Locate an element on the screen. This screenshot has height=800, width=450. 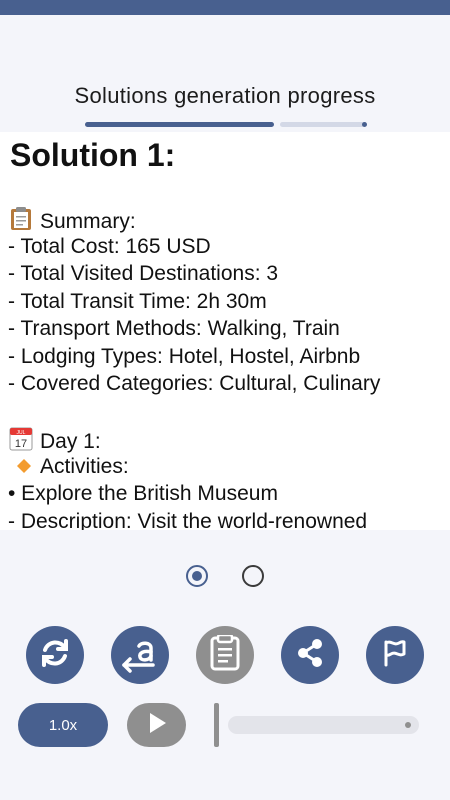
summary-line: - Lodging Types: Hotel, Hostel, Airbnb is located at coordinates (184, 356).